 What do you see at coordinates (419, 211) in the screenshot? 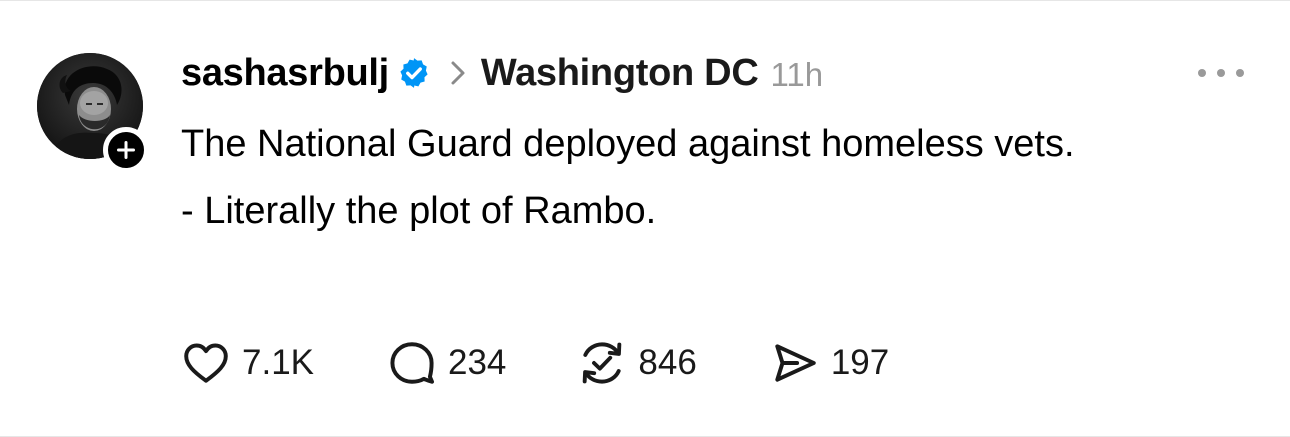
I see `post-text-line: - Literally the plot of Rambo.` at bounding box center [419, 211].